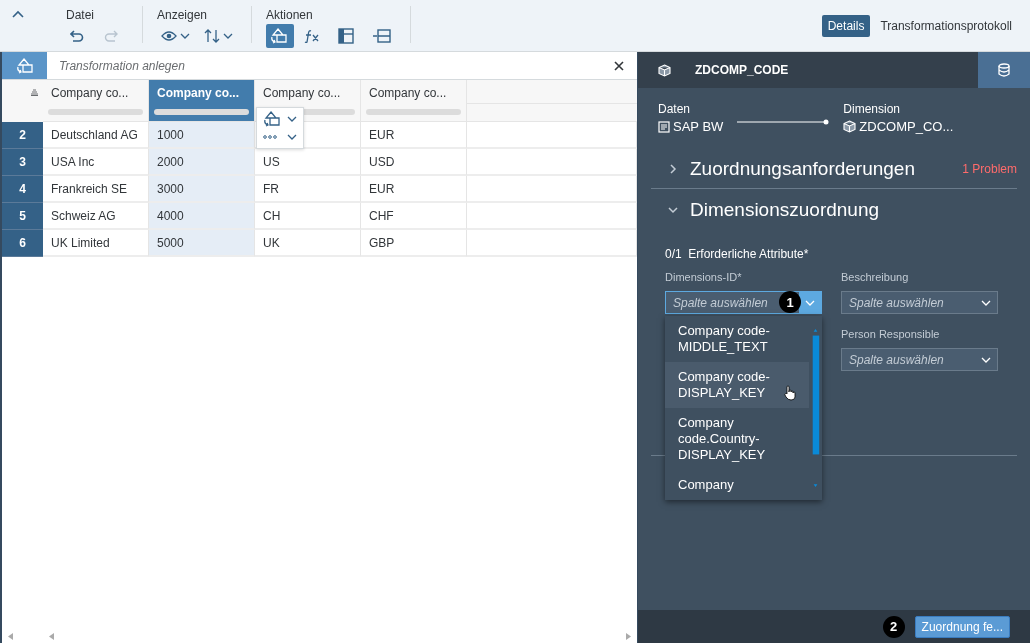 This screenshot has width=1030, height=643. What do you see at coordinates (170, 242) in the screenshot?
I see `table-cell: 5000` at bounding box center [170, 242].